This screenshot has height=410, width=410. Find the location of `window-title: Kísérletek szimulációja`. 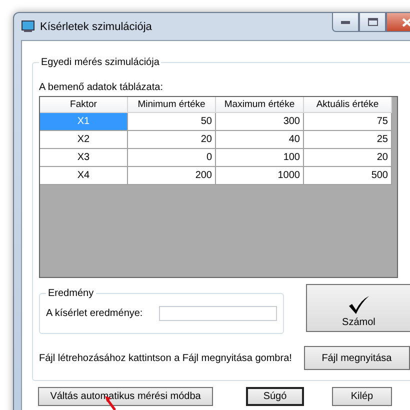

window-title: Kísérletek szimulációja is located at coordinates (96, 26).